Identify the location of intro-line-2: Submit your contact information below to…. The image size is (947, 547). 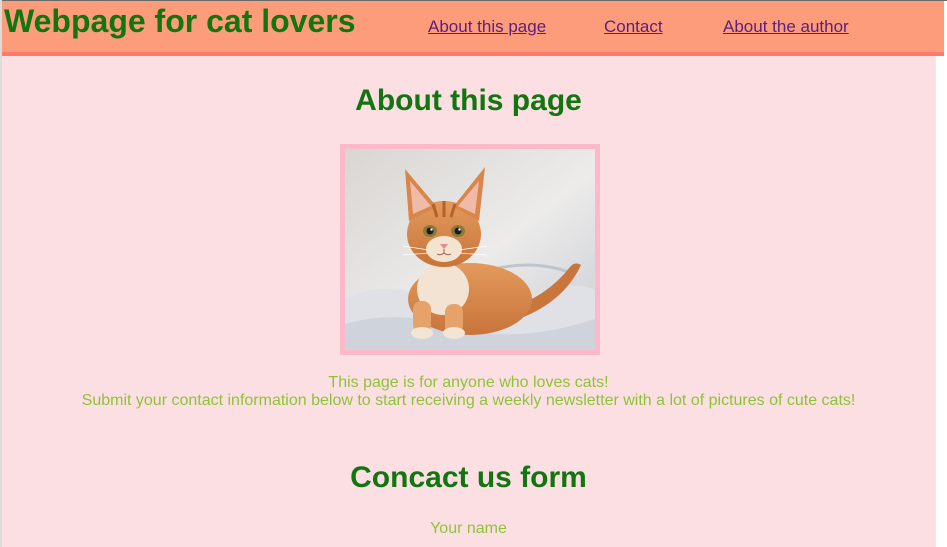
(468, 400).